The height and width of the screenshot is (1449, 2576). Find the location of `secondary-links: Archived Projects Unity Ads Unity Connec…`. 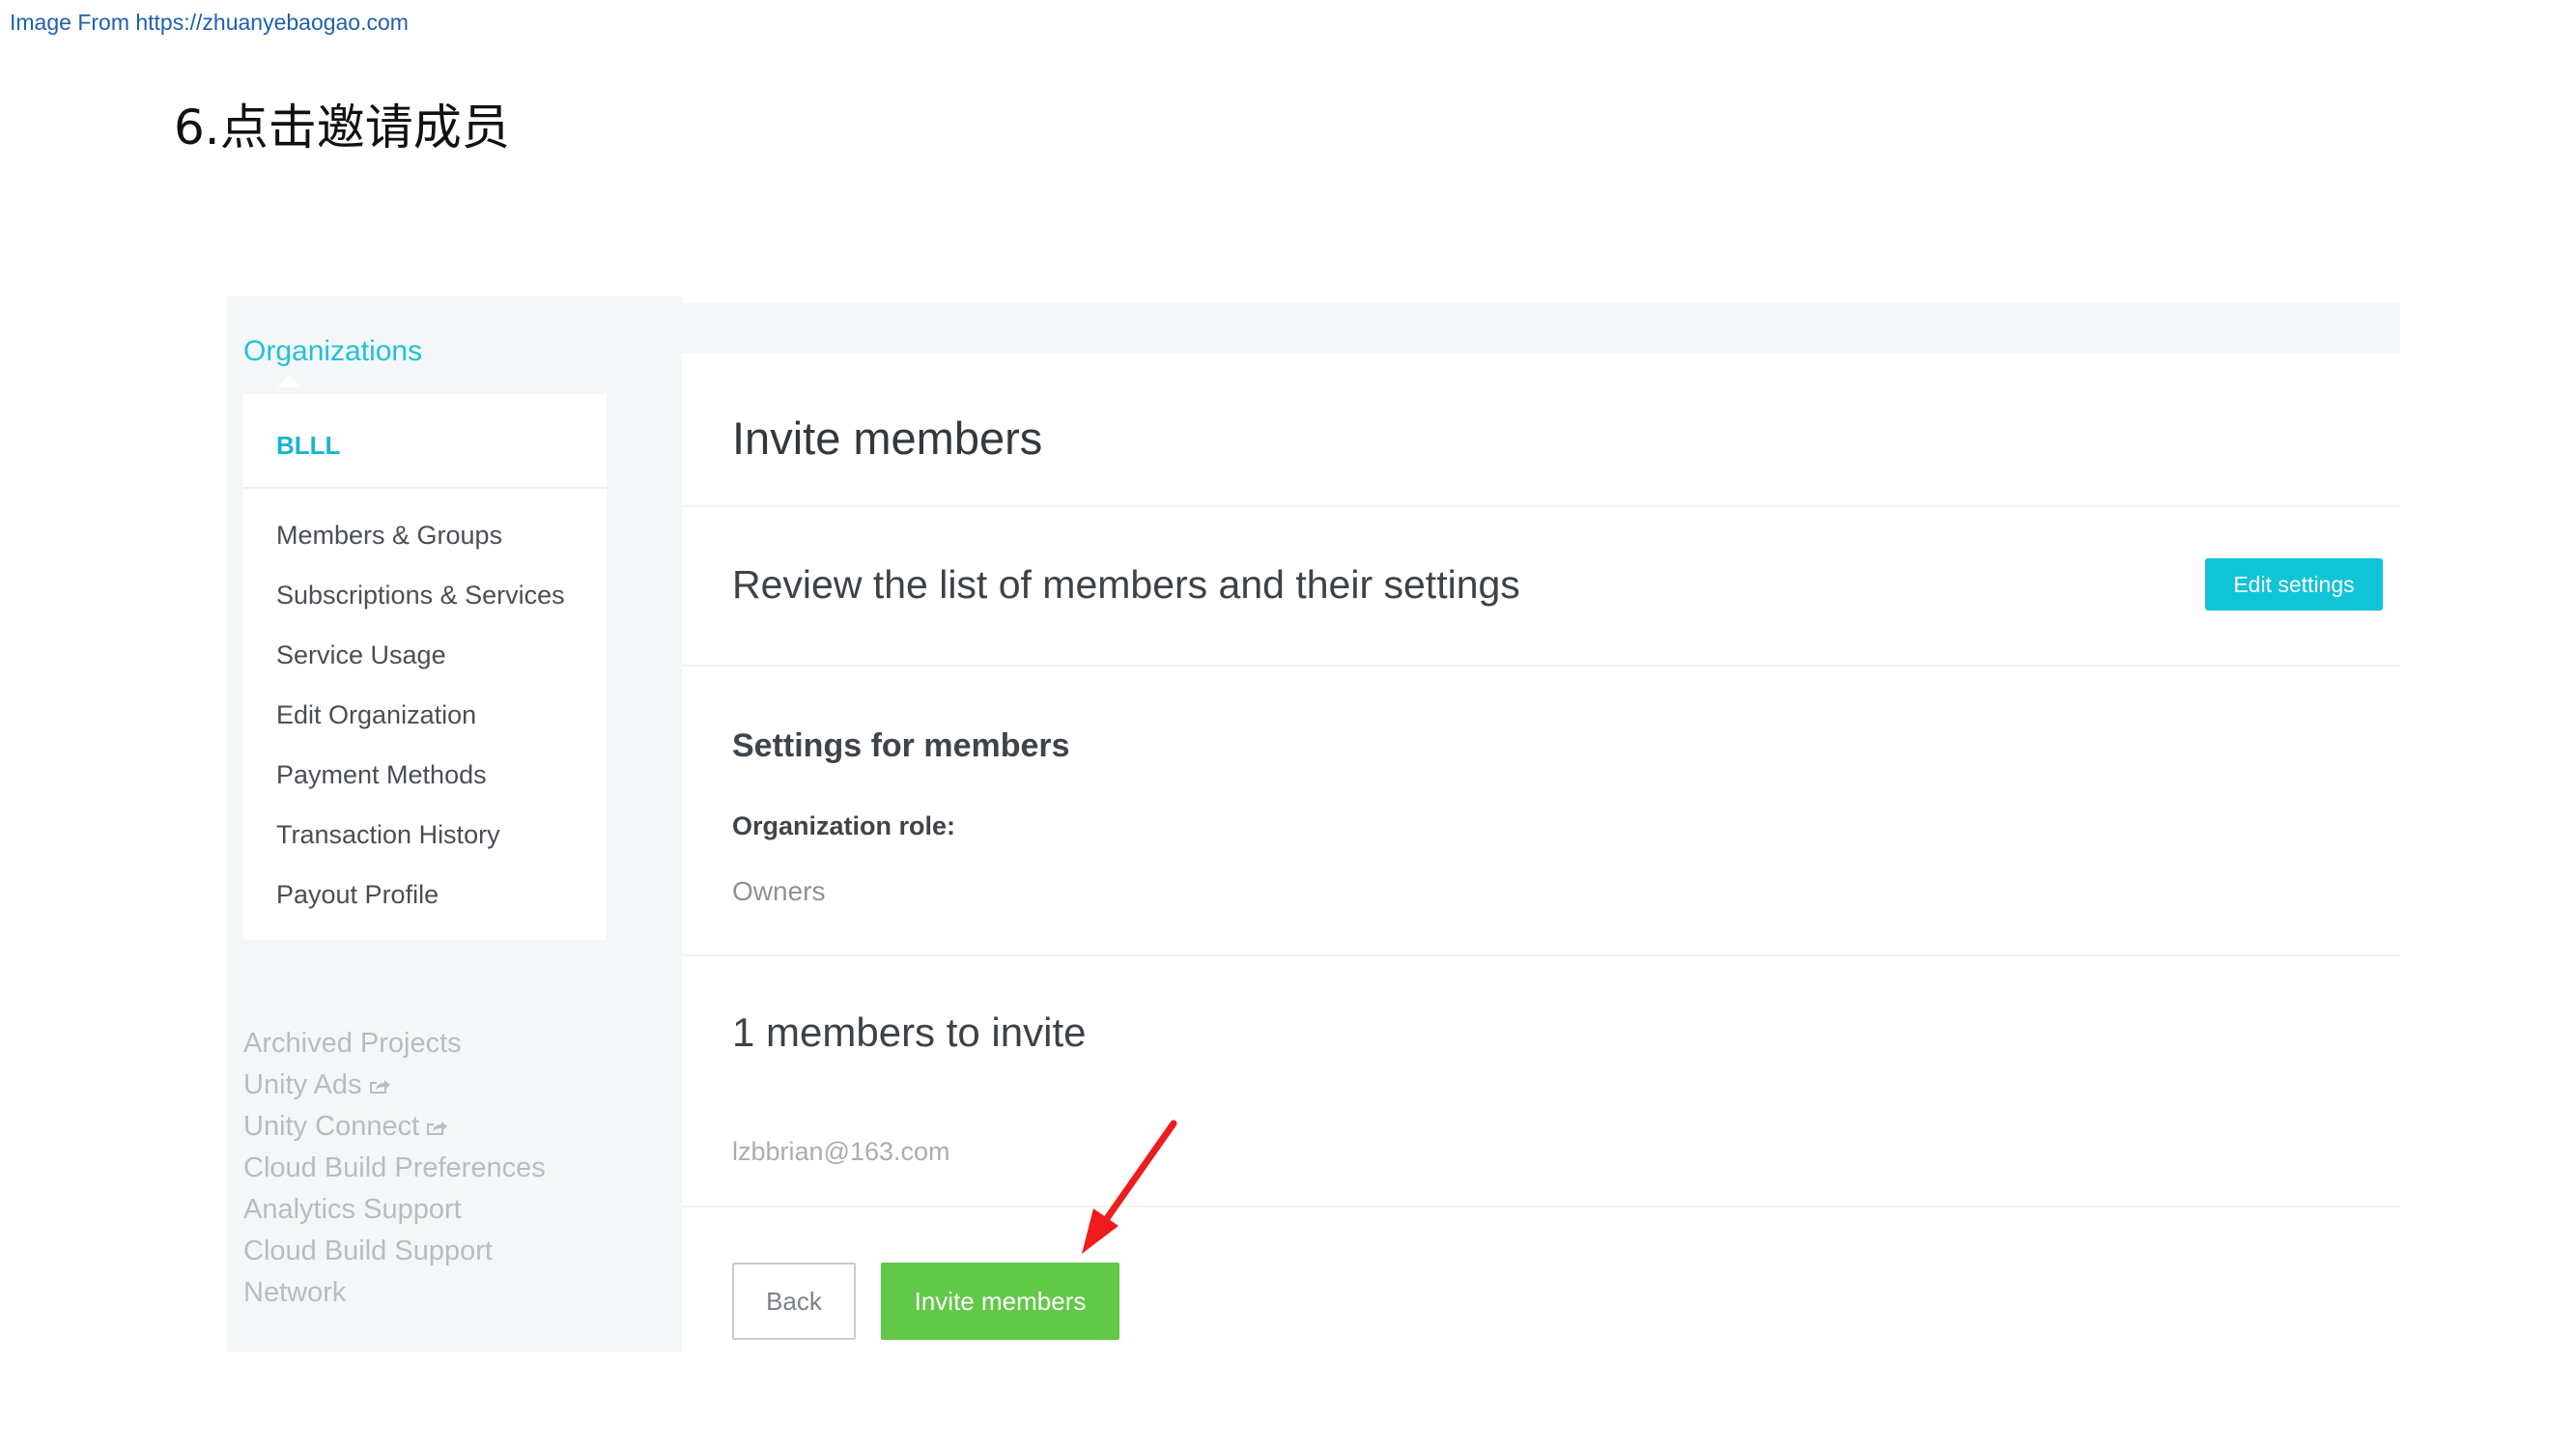

secondary-links: Archived Projects Unity Ads Unity Connec… is located at coordinates (394, 1168).